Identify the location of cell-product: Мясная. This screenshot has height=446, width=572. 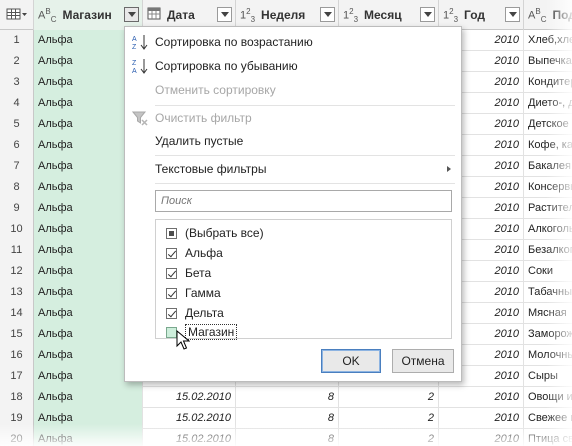
(548, 313).